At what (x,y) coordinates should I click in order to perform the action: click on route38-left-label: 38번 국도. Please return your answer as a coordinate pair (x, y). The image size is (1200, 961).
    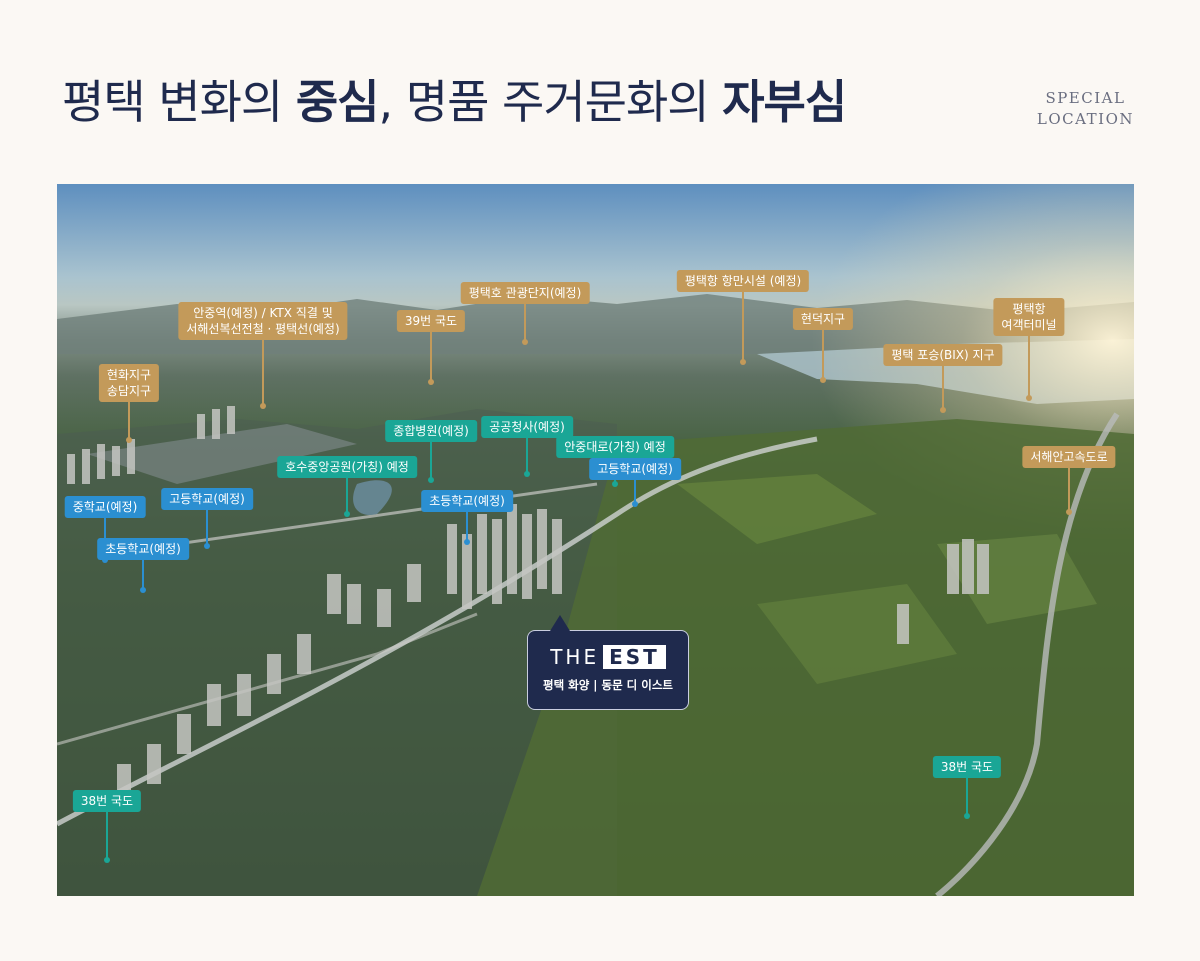
    Looking at the image, I should click on (107, 801).